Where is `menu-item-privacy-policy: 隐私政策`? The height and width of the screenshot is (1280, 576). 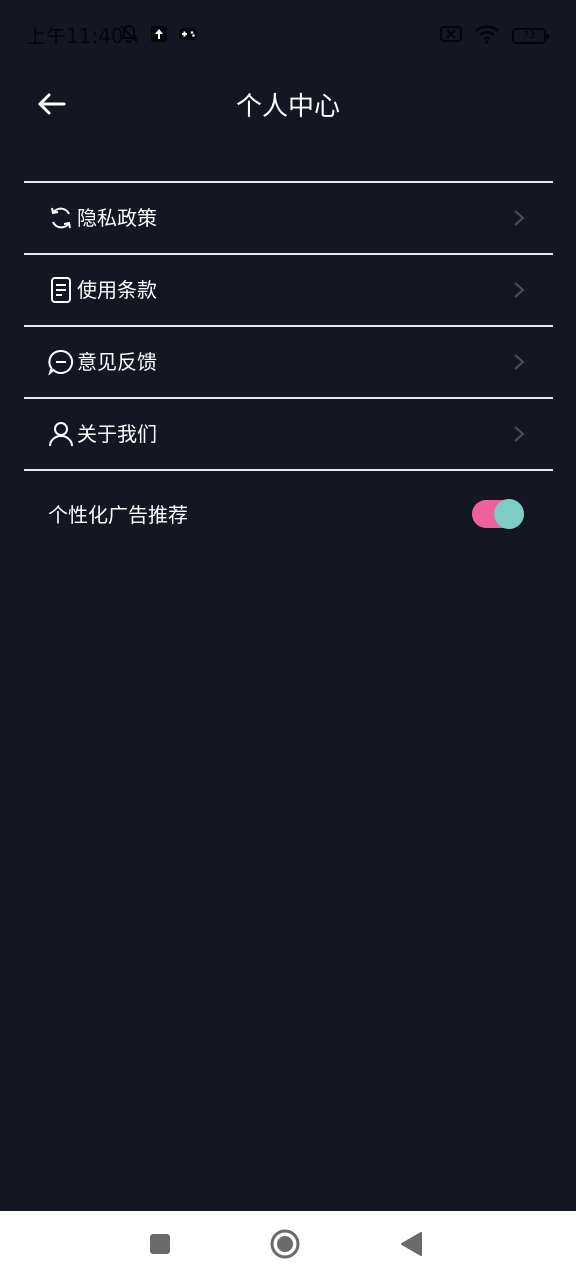 menu-item-privacy-policy: 隐私政策 is located at coordinates (288, 218).